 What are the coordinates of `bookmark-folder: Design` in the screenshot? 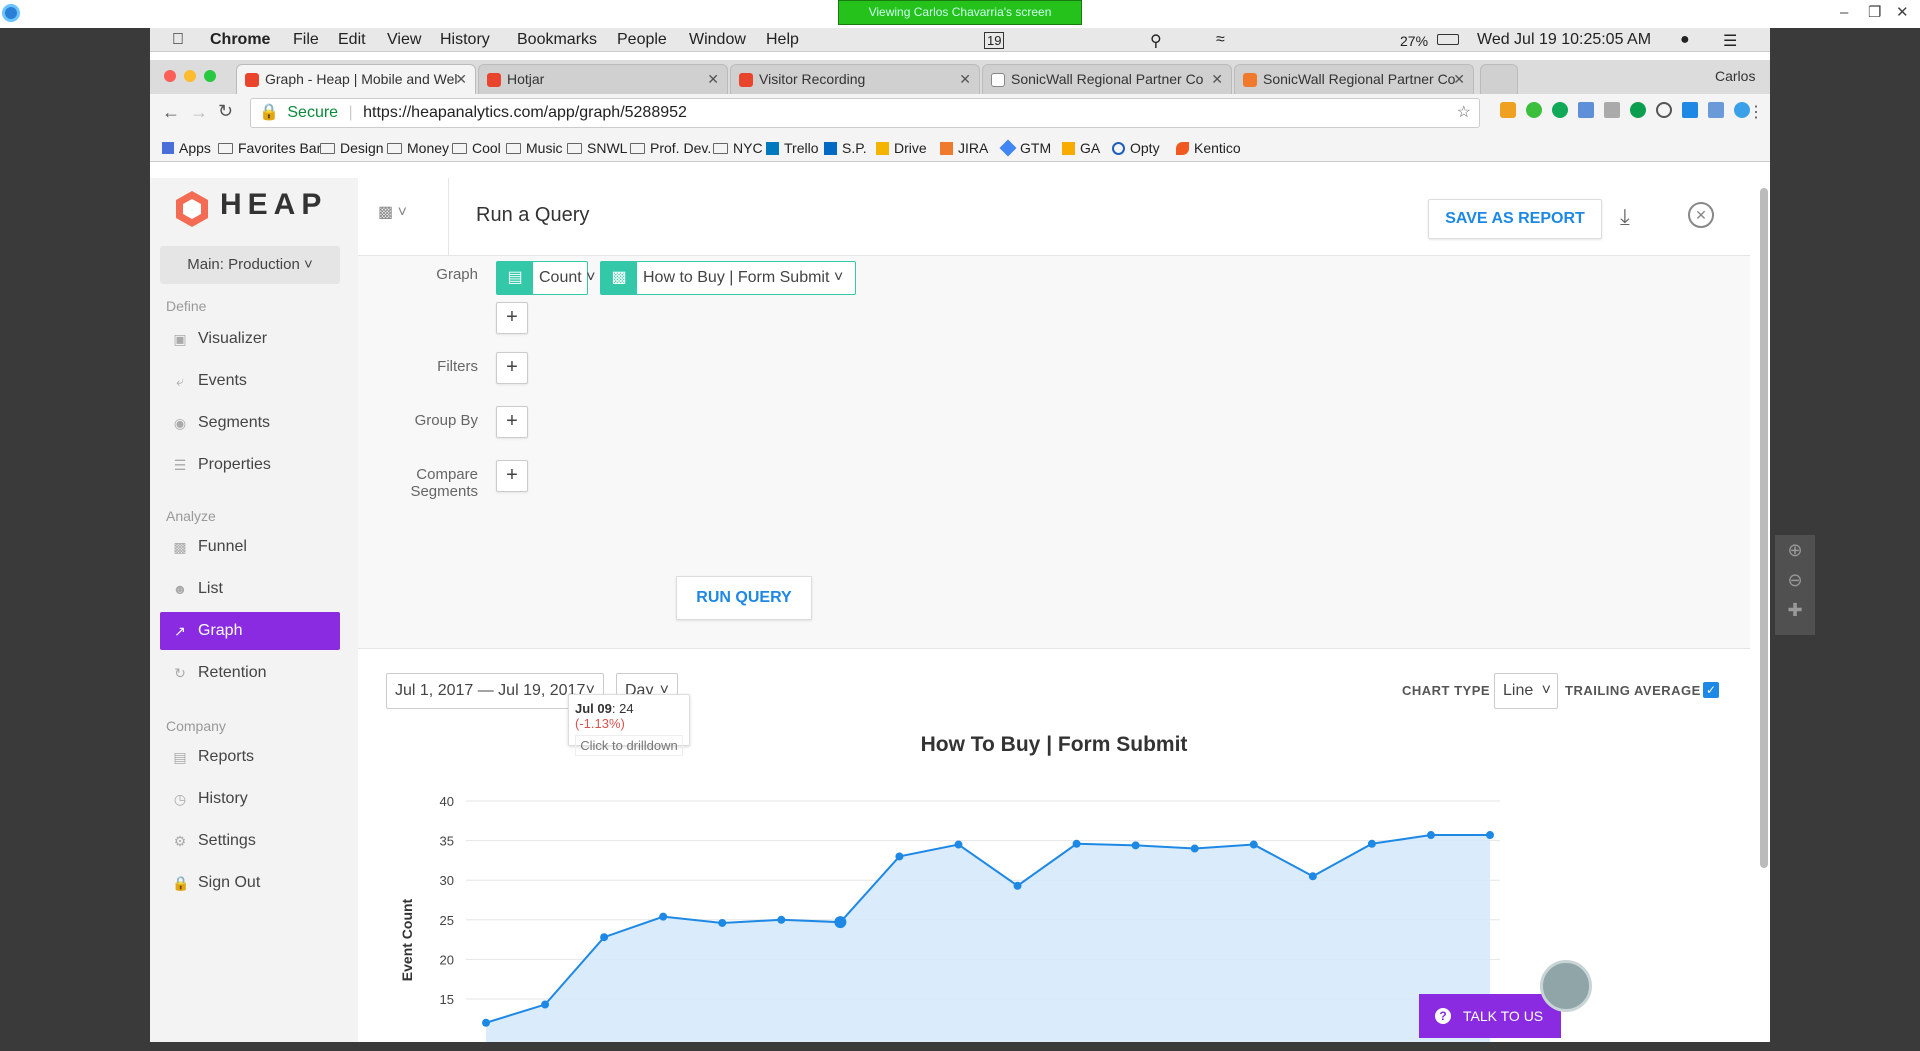 It's located at (352, 148).